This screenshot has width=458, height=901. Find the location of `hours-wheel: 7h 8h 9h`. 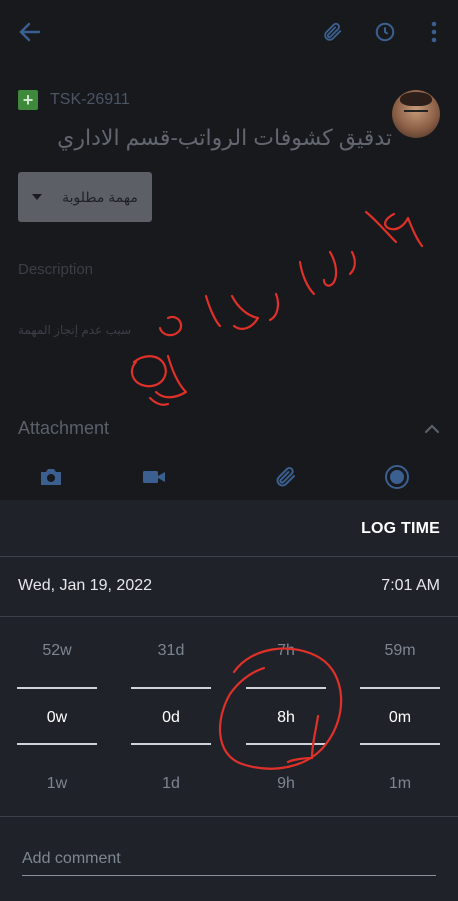

hours-wheel: 7h 8h 9h is located at coordinates (286, 717).